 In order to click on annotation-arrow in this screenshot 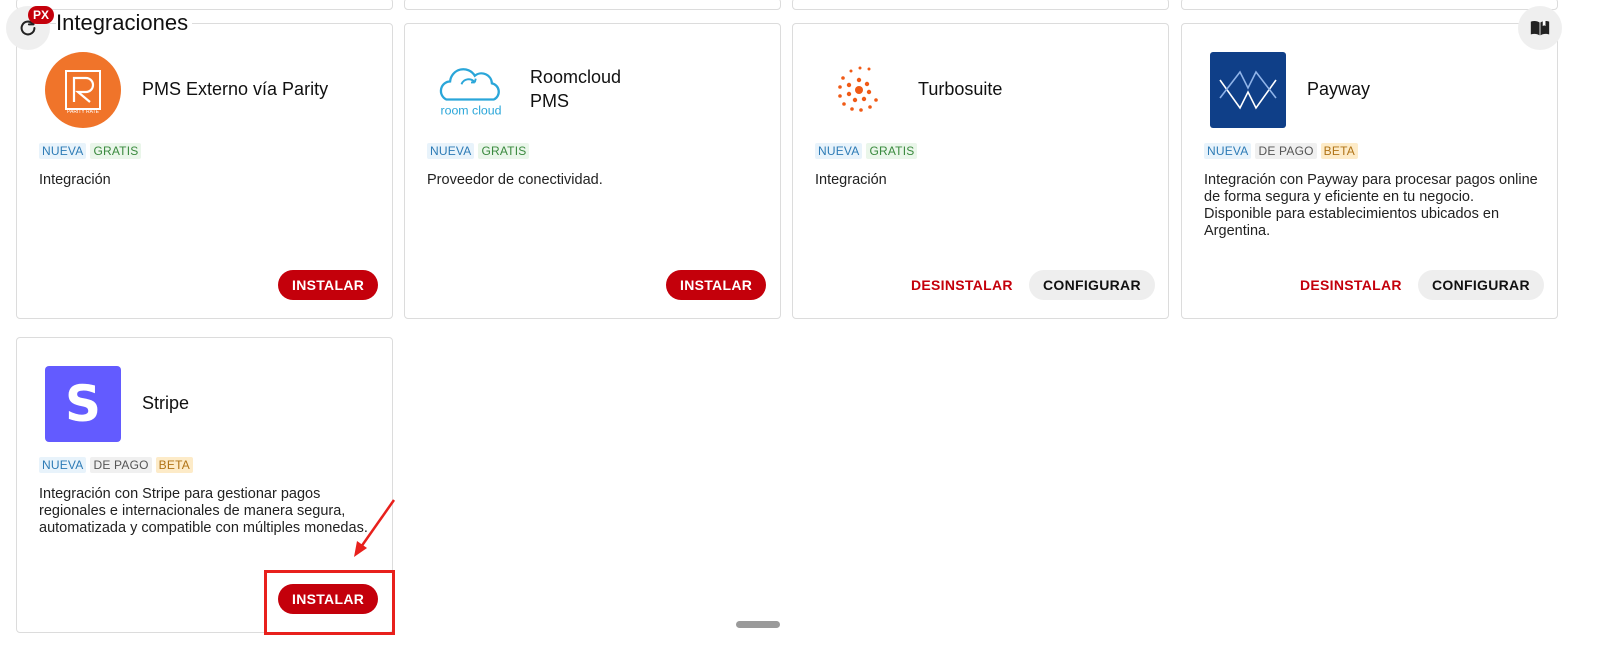, I will do `click(375, 528)`.